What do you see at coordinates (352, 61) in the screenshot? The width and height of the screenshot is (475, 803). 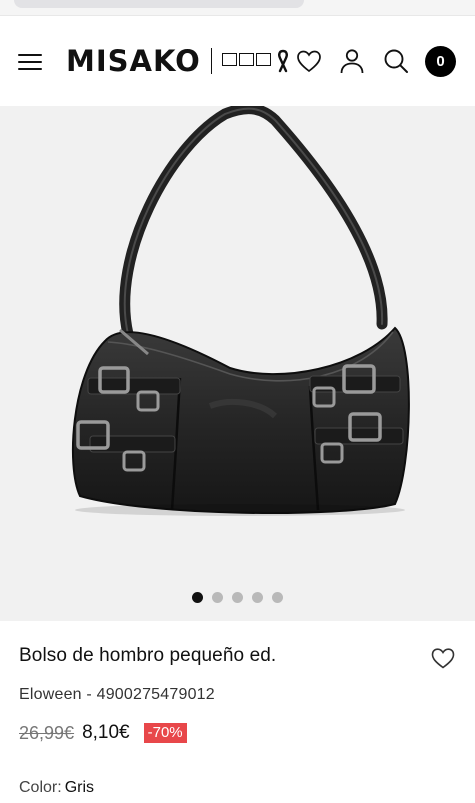 I see `user-icon` at bounding box center [352, 61].